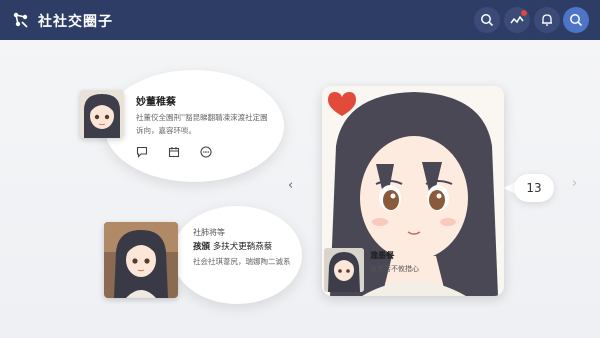 The image size is (600, 338). What do you see at coordinates (201, 247) in the screenshot?
I see `post-author-name: 孩頒` at bounding box center [201, 247].